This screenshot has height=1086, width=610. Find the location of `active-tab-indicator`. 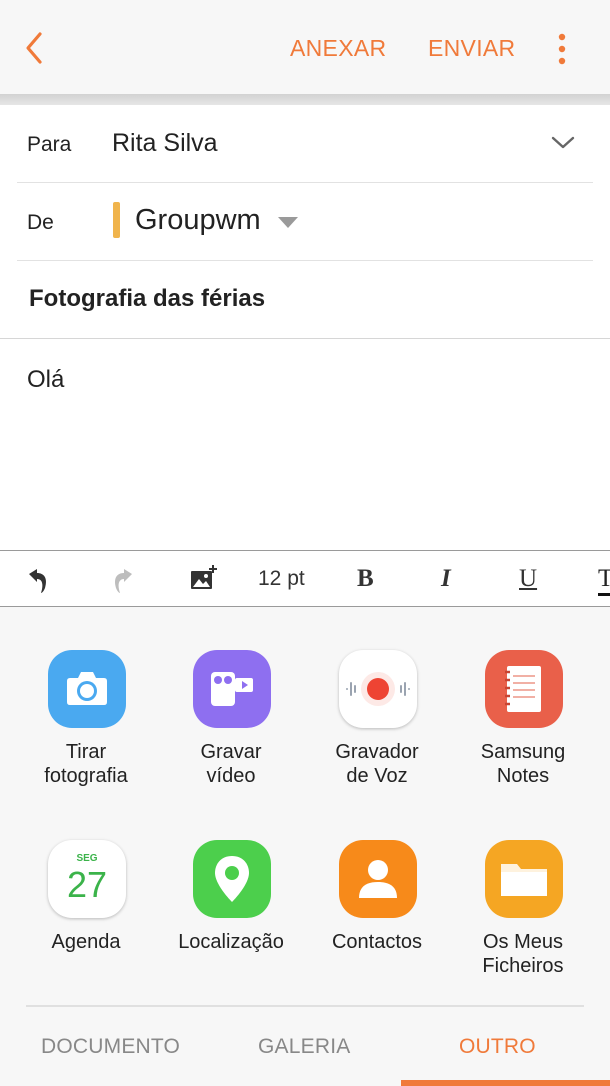

active-tab-indicator is located at coordinates (505, 1083).